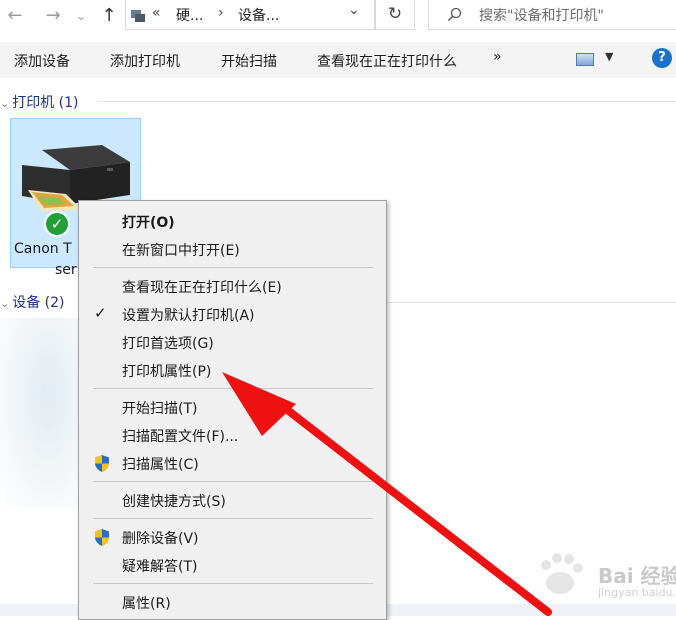 The image size is (676, 620). What do you see at coordinates (156, 13) in the screenshot?
I see `breadcrumb-overflow: «` at bounding box center [156, 13].